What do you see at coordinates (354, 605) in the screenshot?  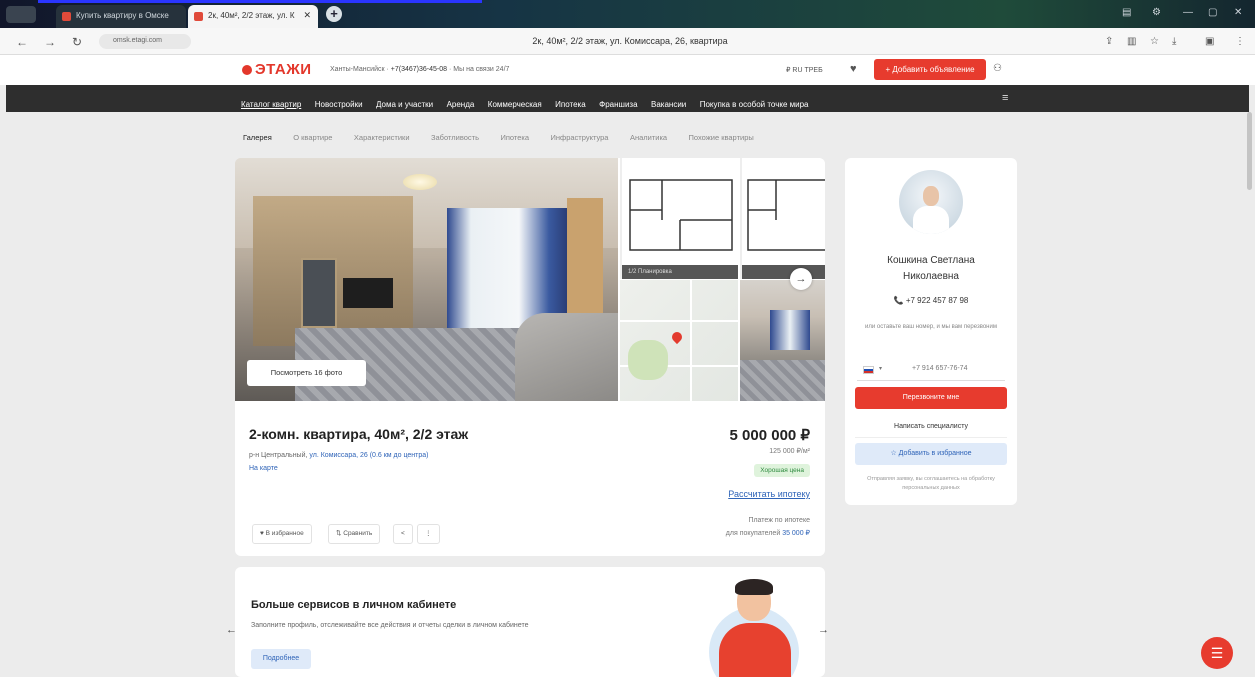 I see `promo-title: Больше сервисов в личном кабинете` at bounding box center [354, 605].